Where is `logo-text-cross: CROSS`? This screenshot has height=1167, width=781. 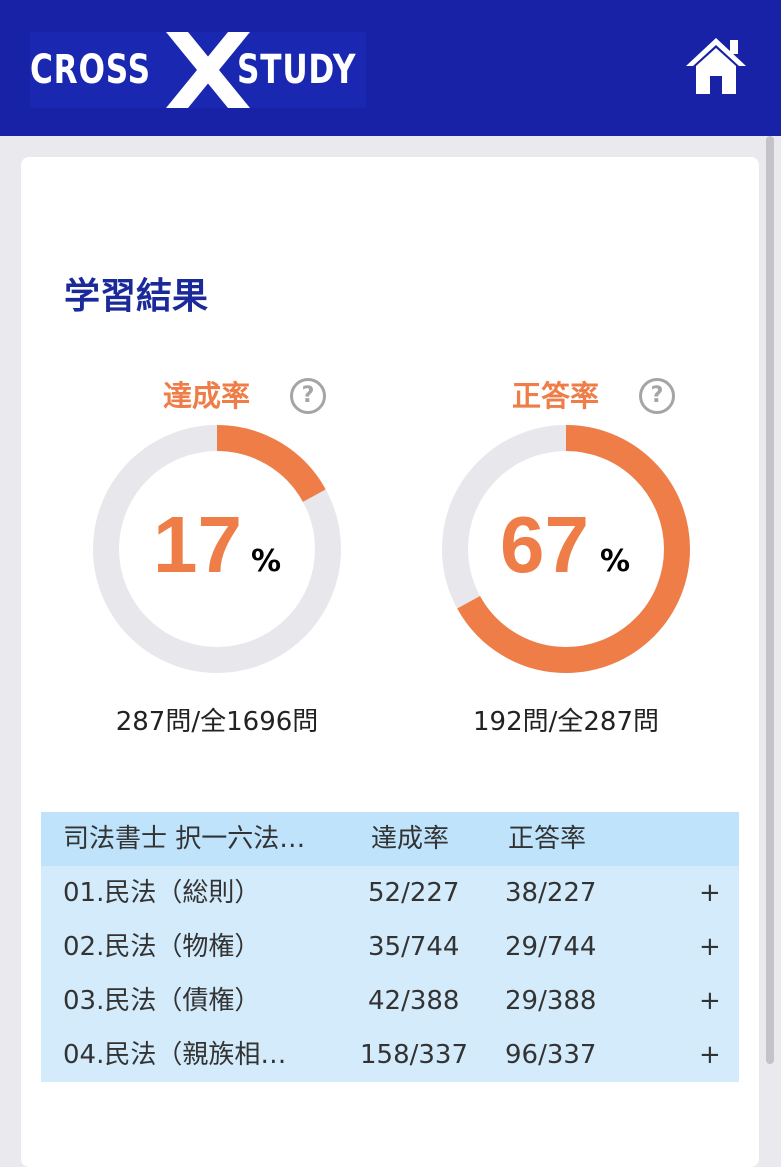 logo-text-cross: CROSS is located at coordinates (90, 70).